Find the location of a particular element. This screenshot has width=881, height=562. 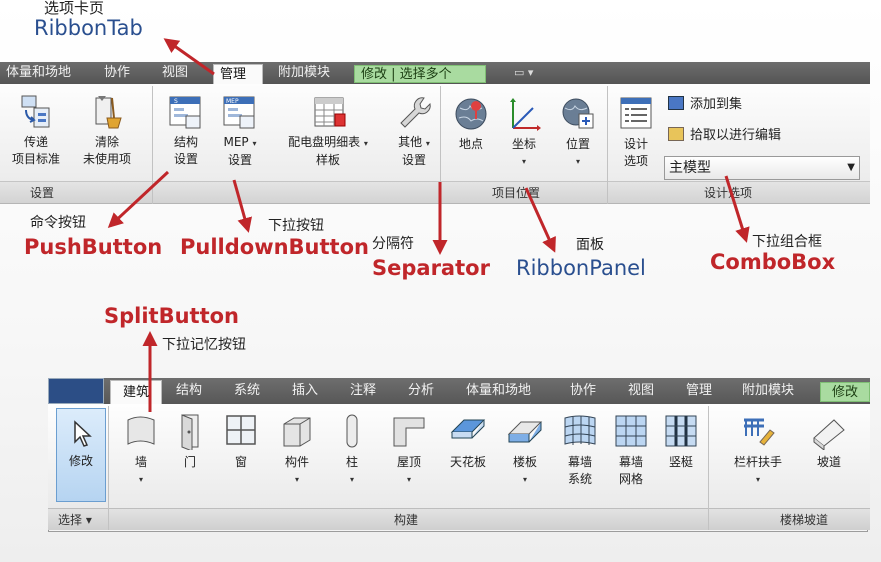

arrow-to-ribbon-tab is located at coordinates (189, 57).